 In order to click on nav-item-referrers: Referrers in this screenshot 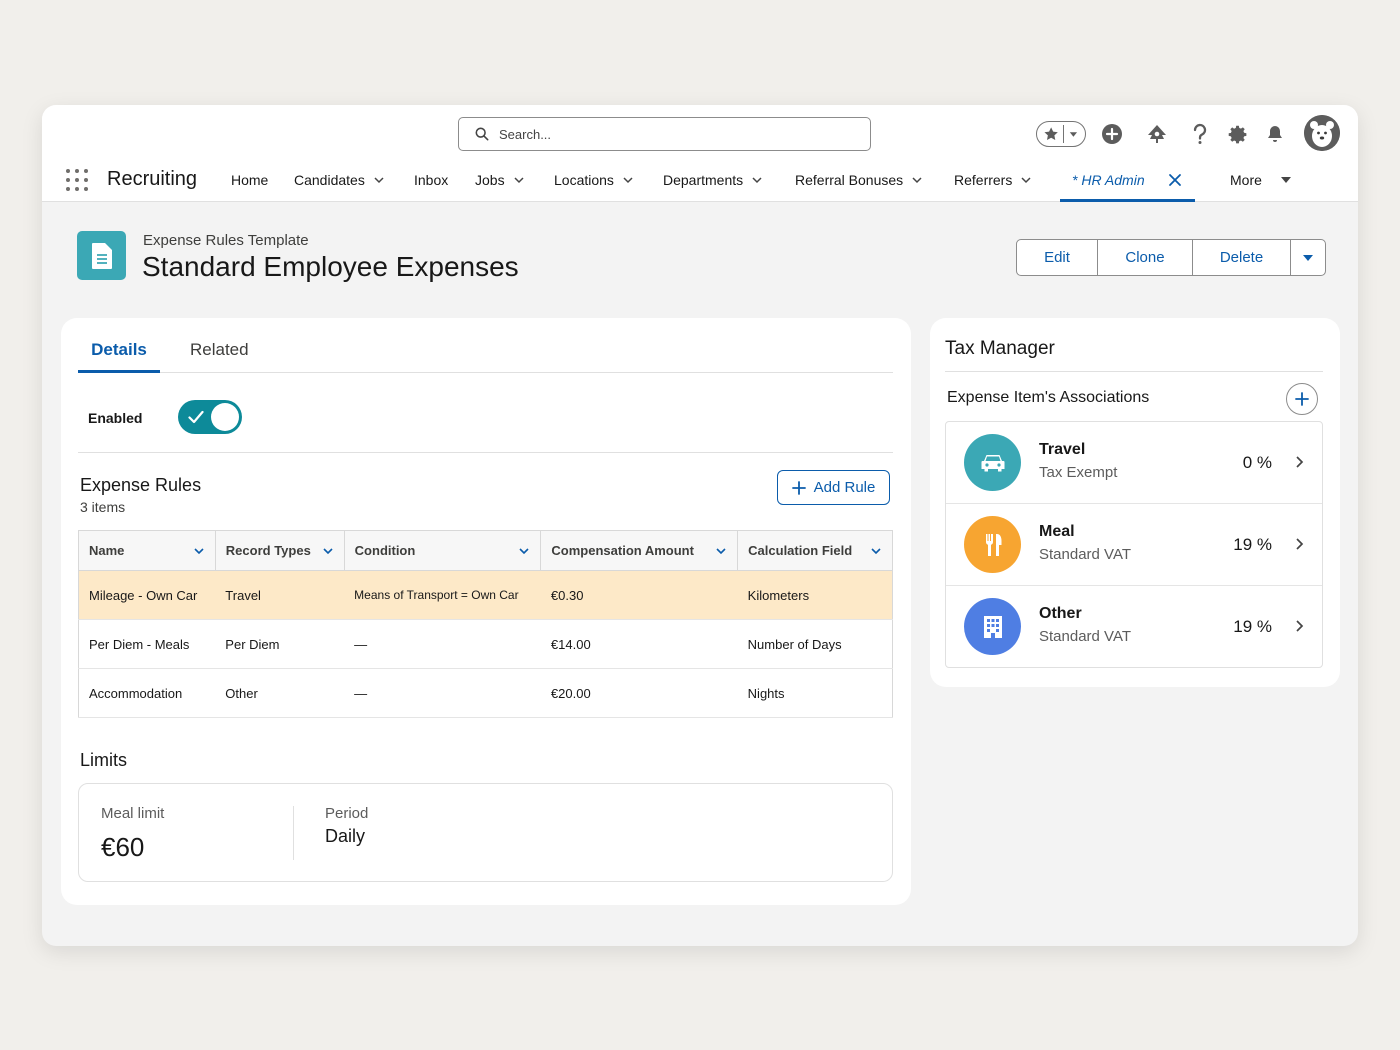, I will do `click(993, 180)`.